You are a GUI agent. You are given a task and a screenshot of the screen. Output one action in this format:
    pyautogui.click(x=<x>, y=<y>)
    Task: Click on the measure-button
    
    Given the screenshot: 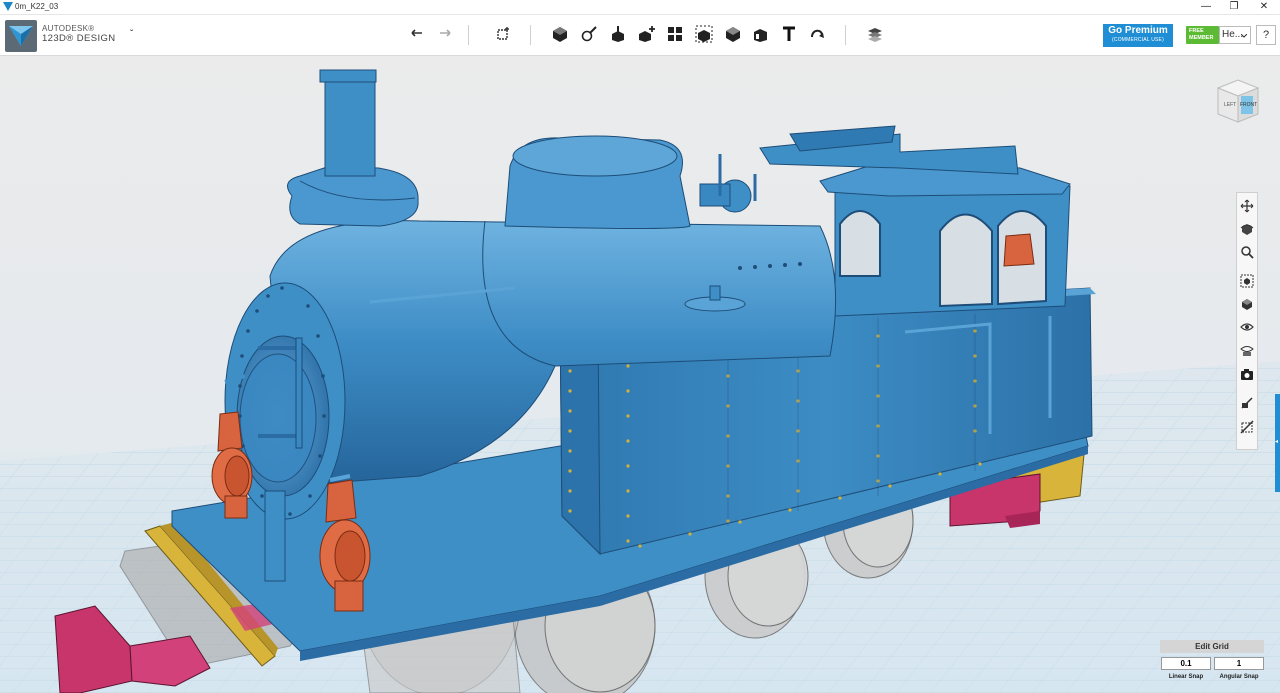 What is the action you would take?
    pyautogui.click(x=761, y=34)
    